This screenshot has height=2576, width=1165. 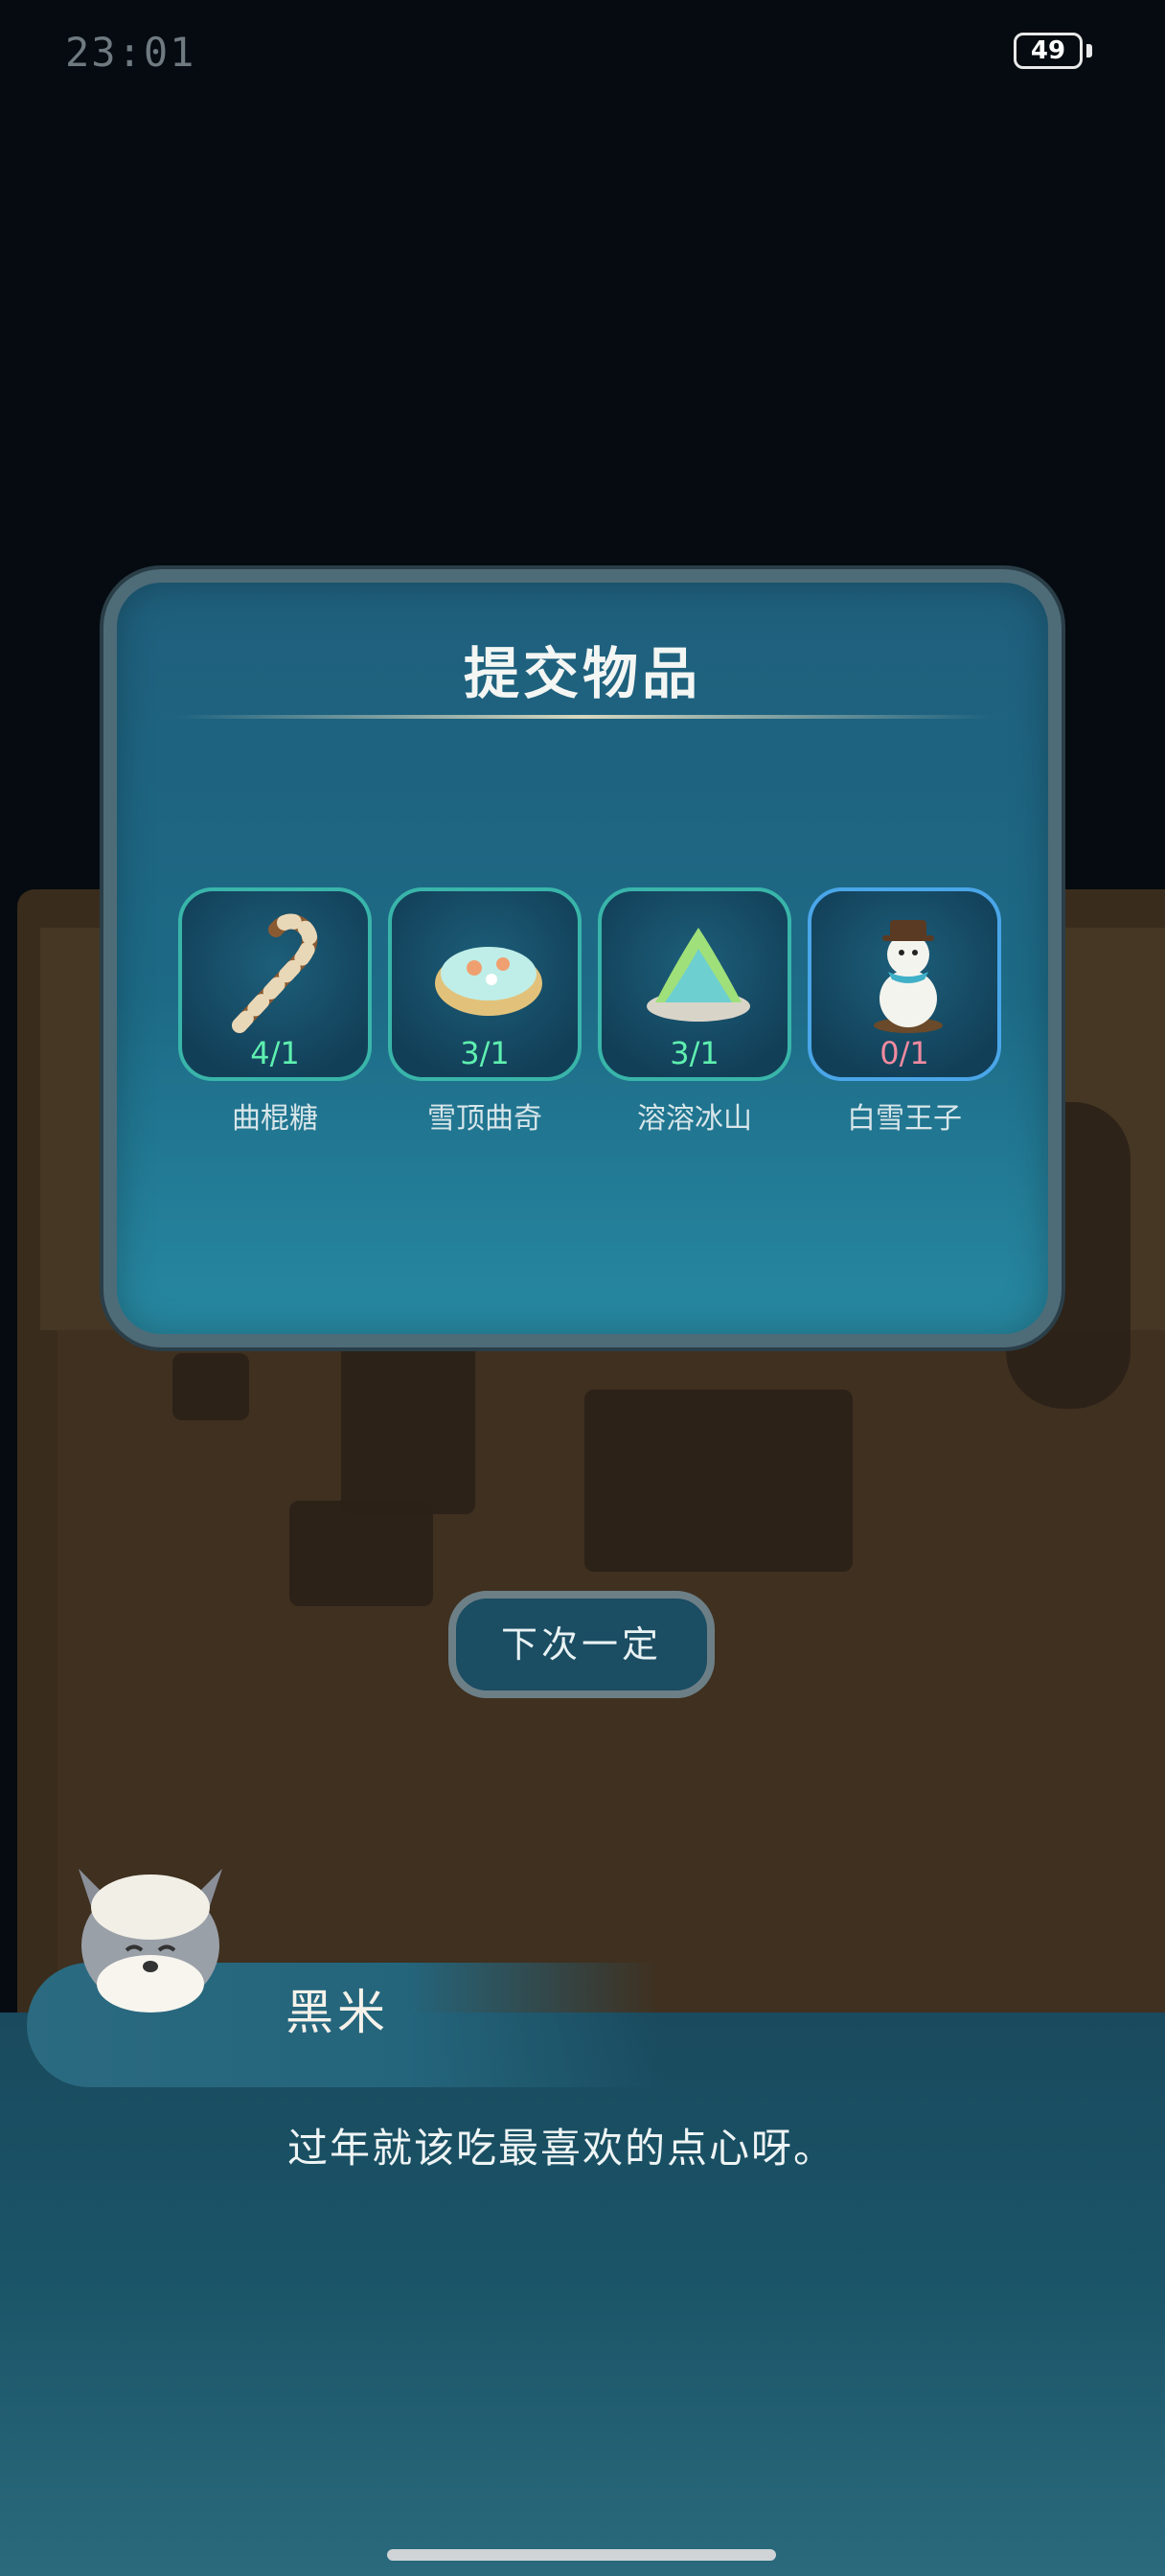 I want to click on item-card: 4/1, so click(x=275, y=984).